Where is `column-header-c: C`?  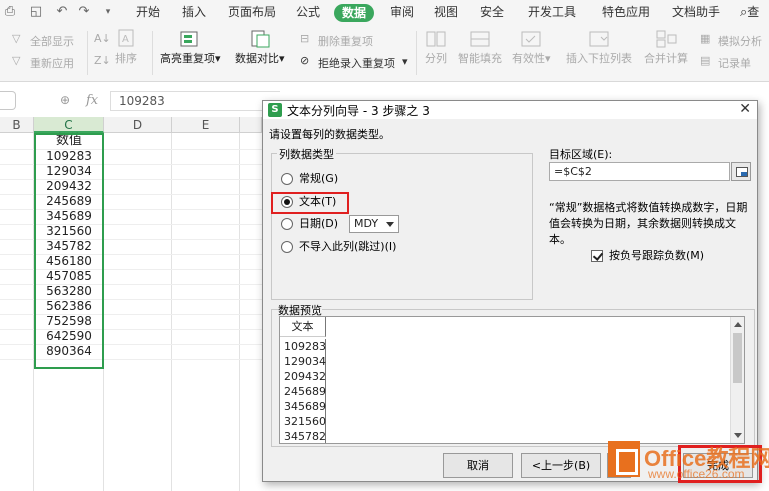
column-header-c: C is located at coordinates (69, 125).